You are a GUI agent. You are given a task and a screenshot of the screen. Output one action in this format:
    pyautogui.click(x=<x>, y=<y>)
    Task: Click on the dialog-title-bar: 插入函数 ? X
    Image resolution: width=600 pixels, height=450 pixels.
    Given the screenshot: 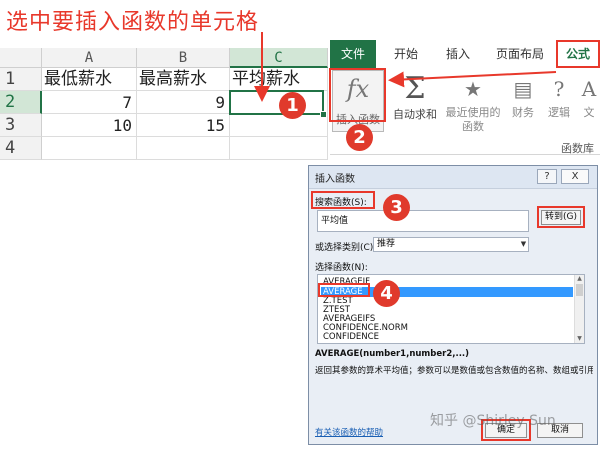 What is the action you would take?
    pyautogui.click(x=453, y=177)
    